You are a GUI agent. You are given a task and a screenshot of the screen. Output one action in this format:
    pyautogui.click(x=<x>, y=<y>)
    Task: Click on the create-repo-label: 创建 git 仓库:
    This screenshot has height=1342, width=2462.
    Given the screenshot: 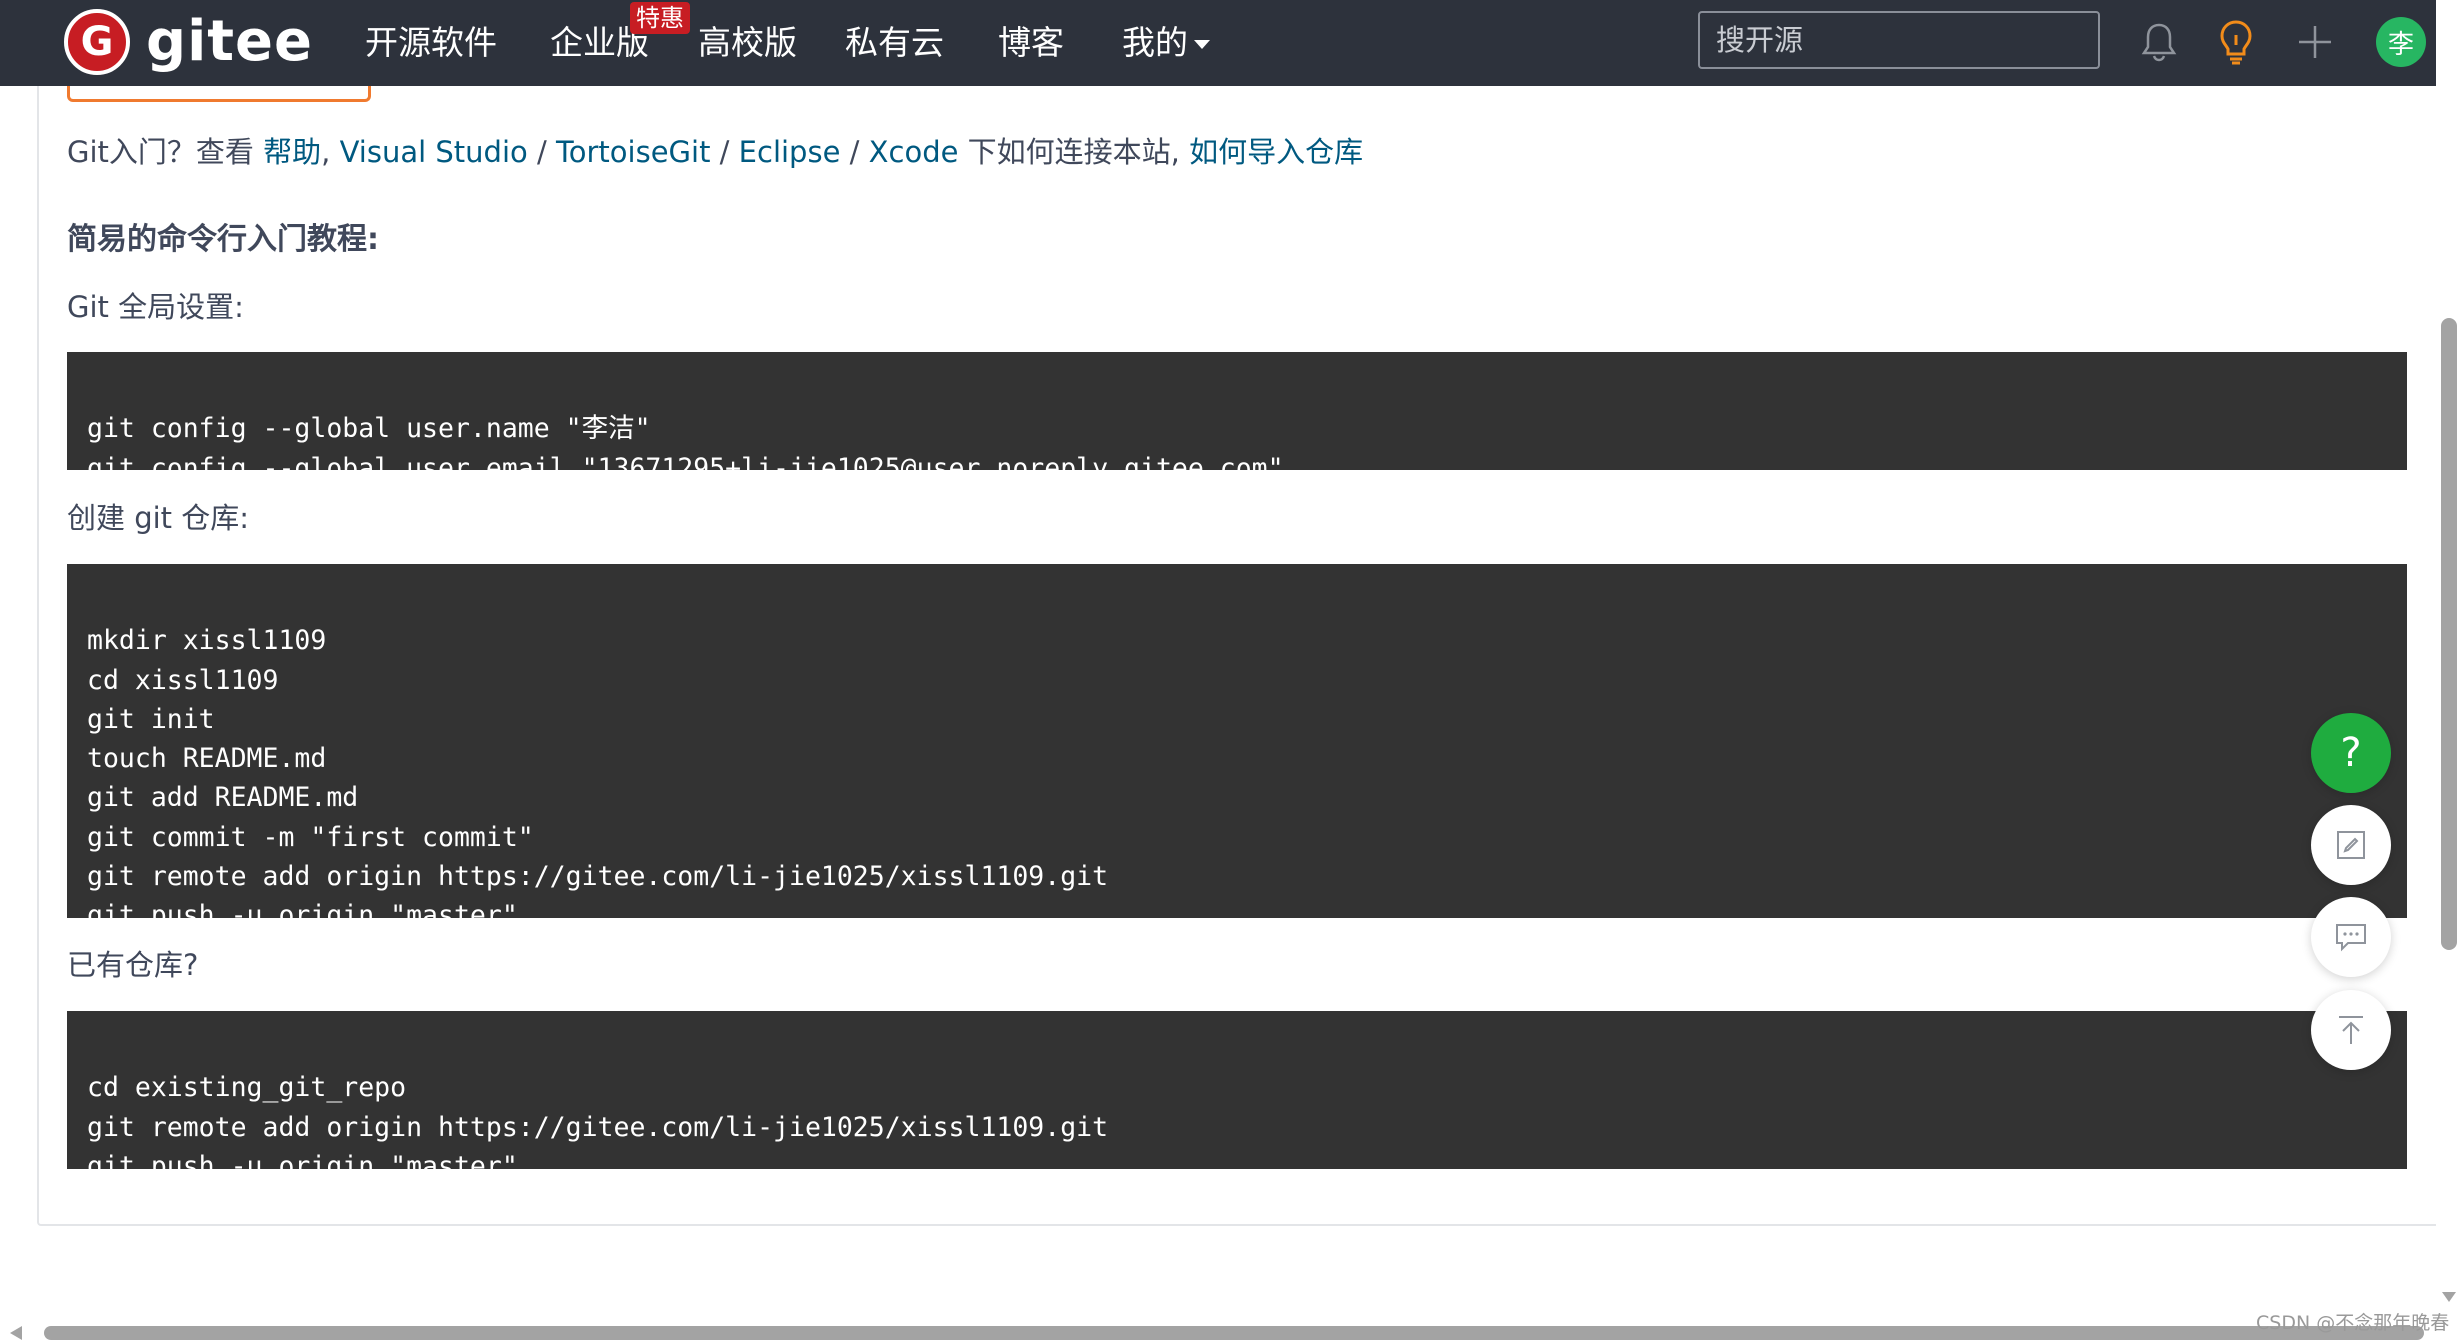 What is the action you would take?
    pyautogui.click(x=158, y=518)
    